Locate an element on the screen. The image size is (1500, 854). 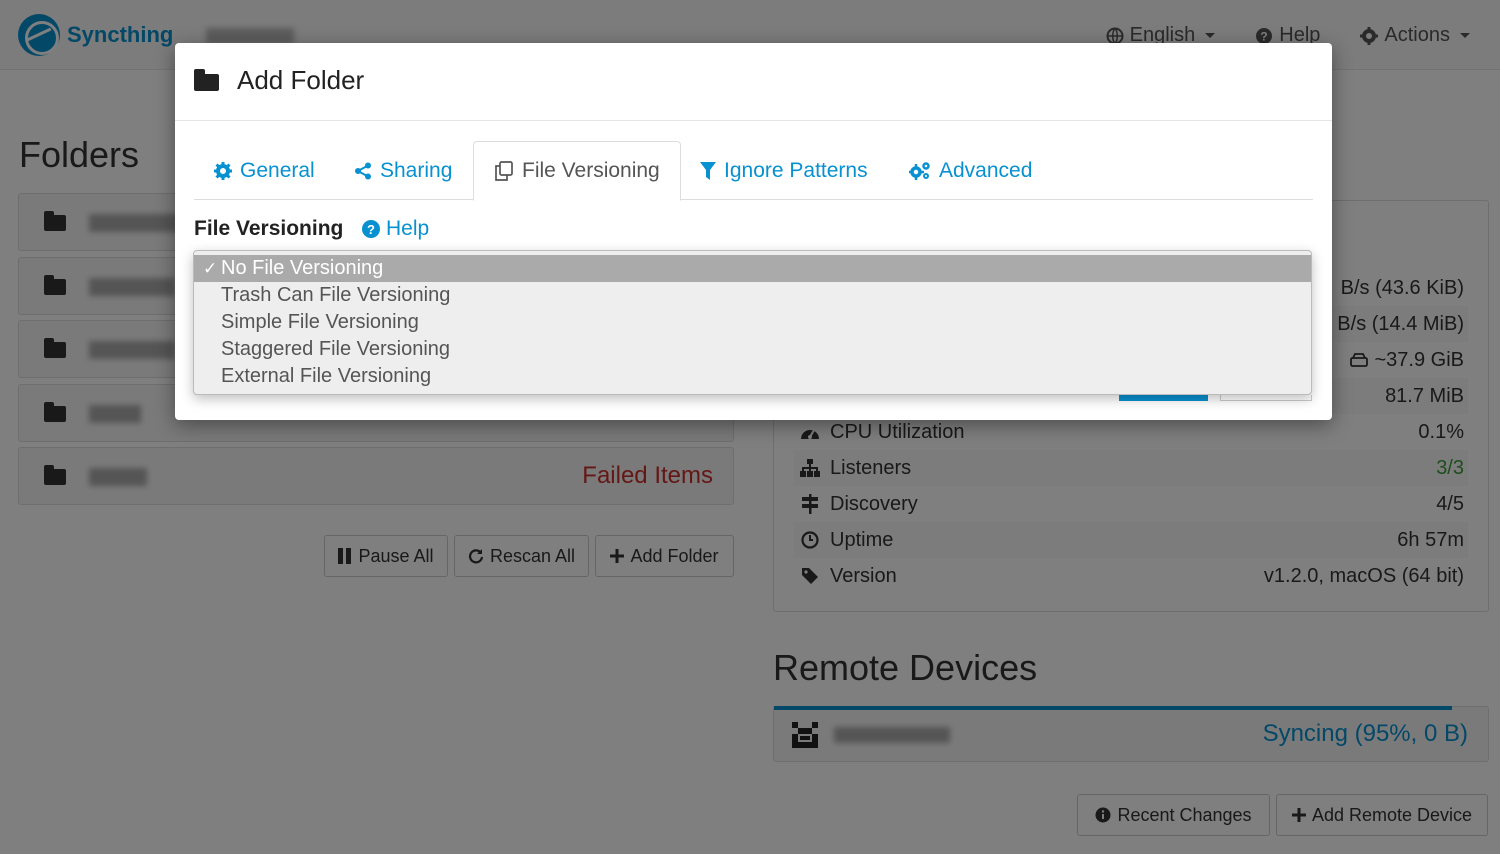
tab-advanced: Advanced is located at coordinates (970, 170).